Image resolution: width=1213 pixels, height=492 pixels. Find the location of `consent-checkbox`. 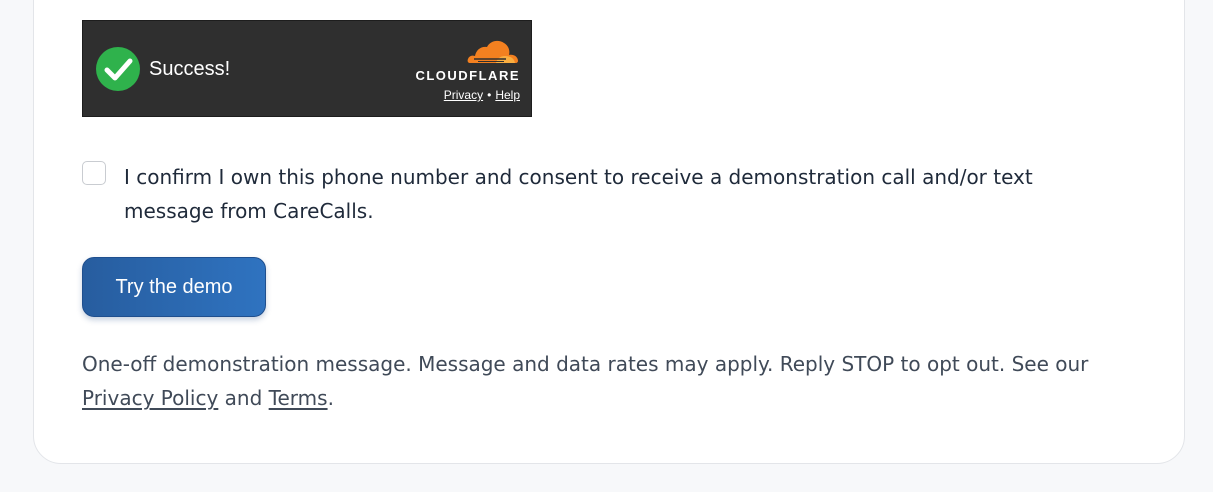

consent-checkbox is located at coordinates (94, 173).